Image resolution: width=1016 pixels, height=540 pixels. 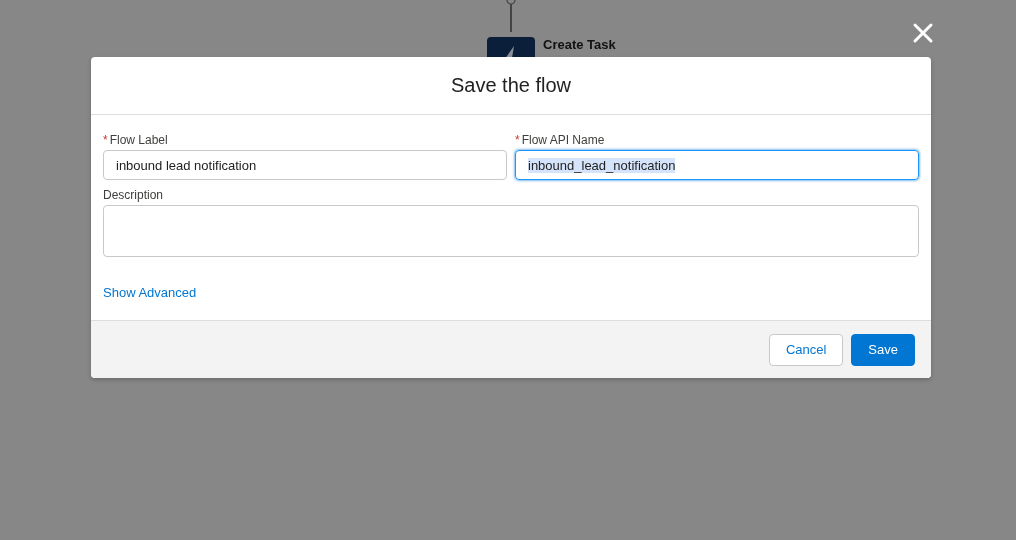 I want to click on description-field, so click(x=511, y=231).